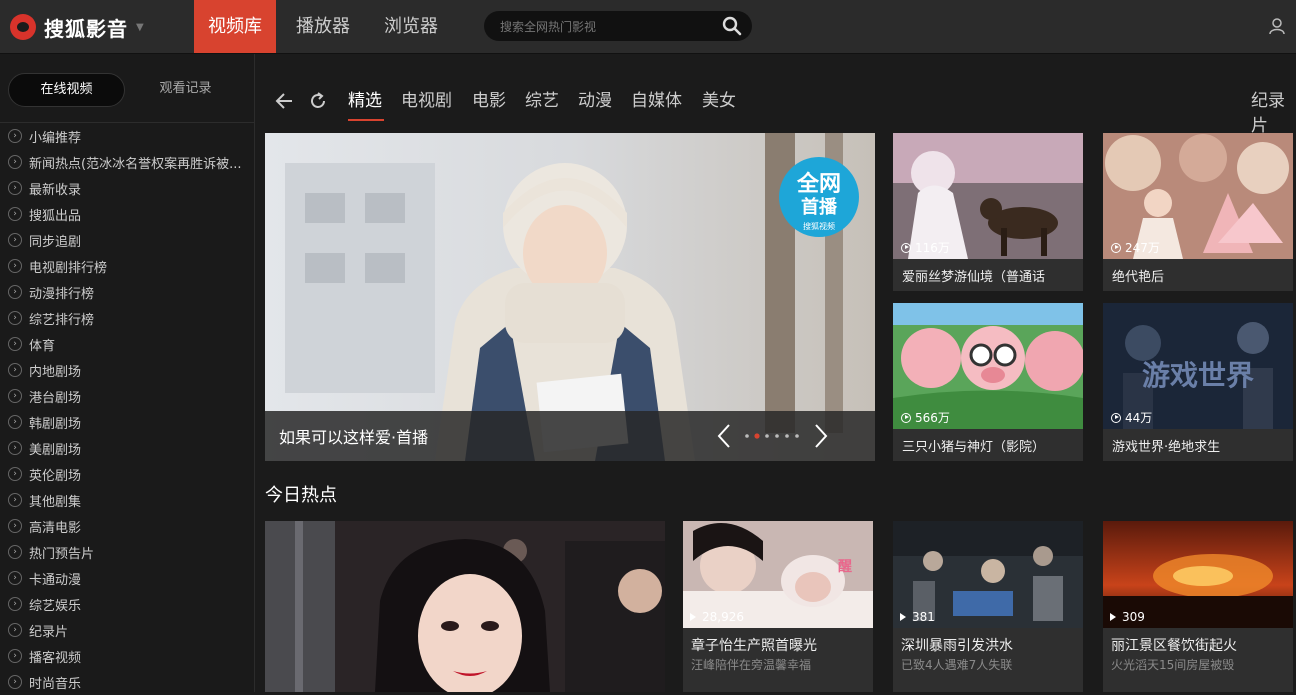 Image resolution: width=1296 pixels, height=695 pixels. I want to click on sidebar-item-label: 电视剧排行榜, so click(68, 268).